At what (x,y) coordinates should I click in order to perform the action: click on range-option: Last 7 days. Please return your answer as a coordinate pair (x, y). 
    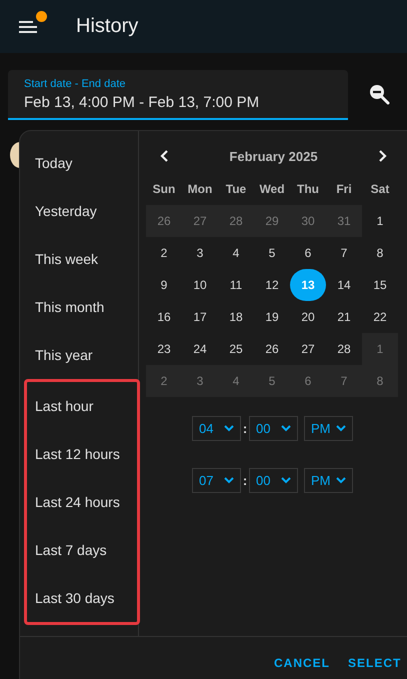
    Looking at the image, I should click on (82, 550).